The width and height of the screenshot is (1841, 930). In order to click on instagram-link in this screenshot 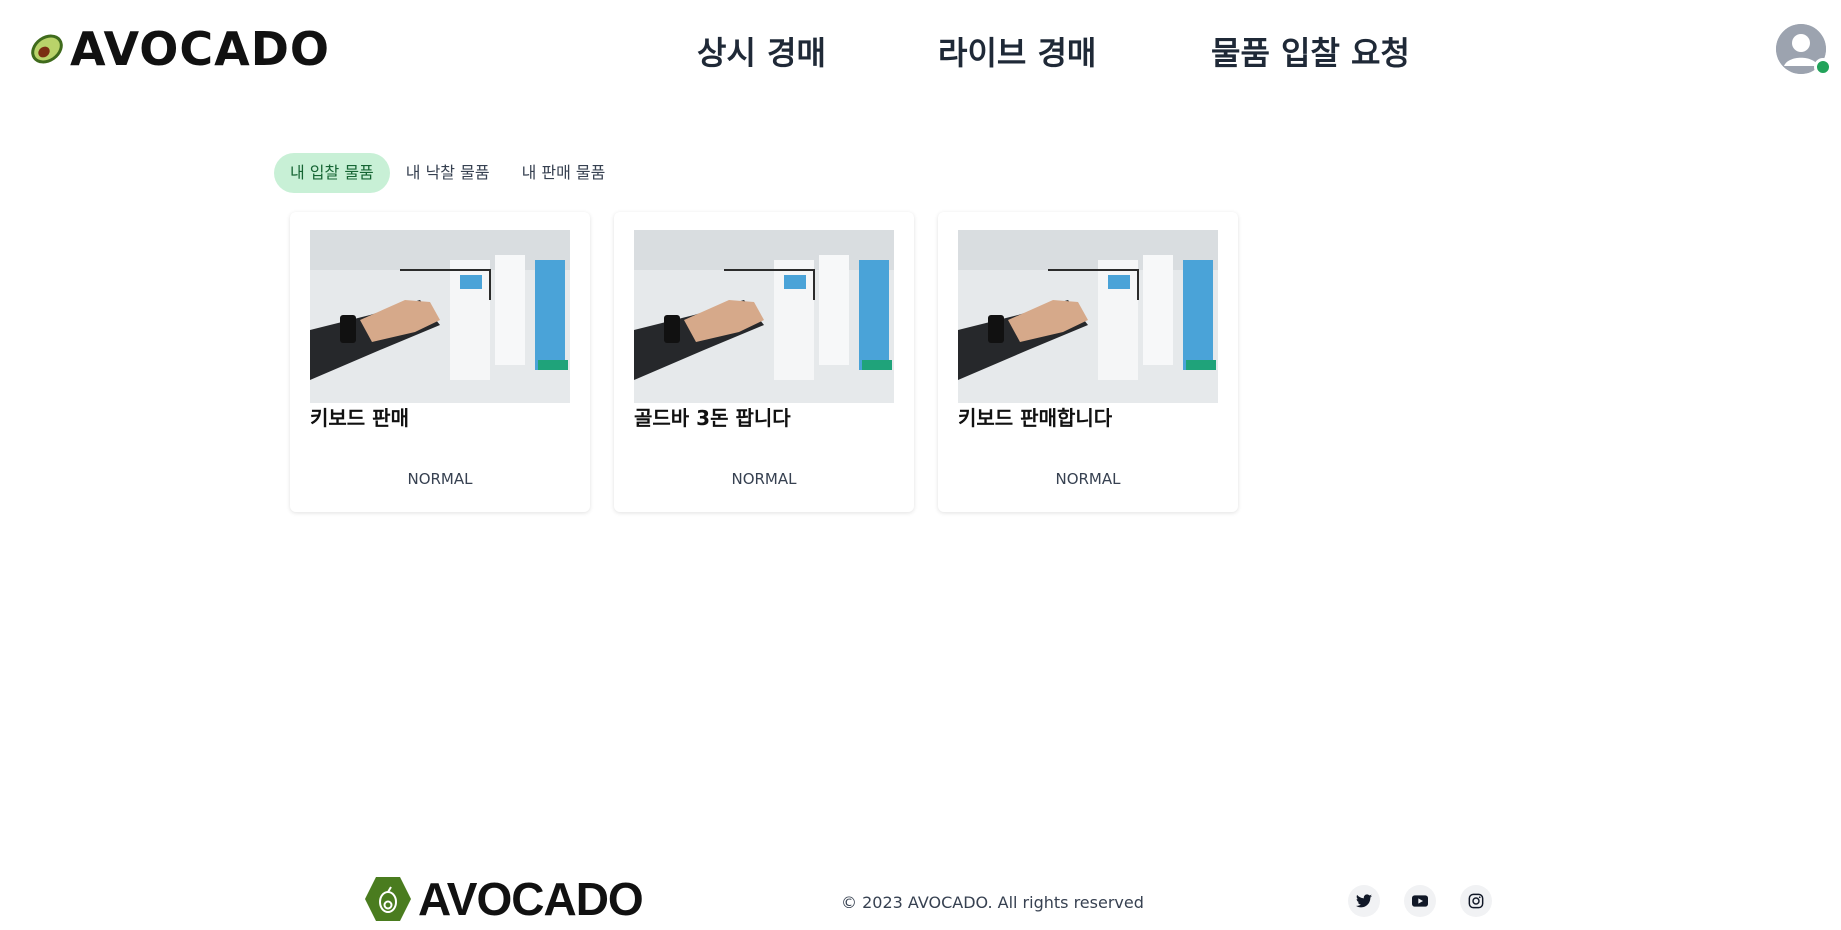, I will do `click(1476, 901)`.